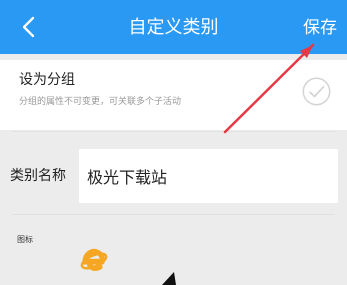  What do you see at coordinates (94, 260) in the screenshot?
I see `ie-icon` at bounding box center [94, 260].